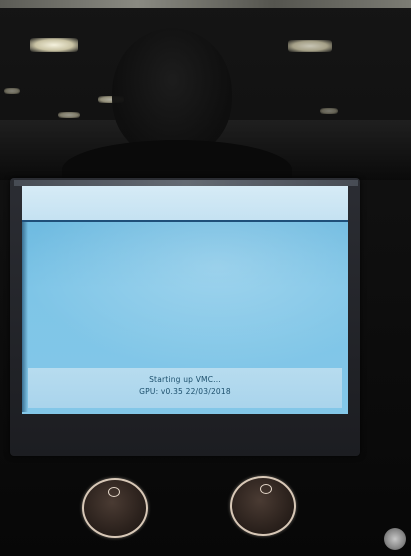 This screenshot has height=556, width=411. Describe the element at coordinates (395, 539) in the screenshot. I see `badge-icon` at that location.